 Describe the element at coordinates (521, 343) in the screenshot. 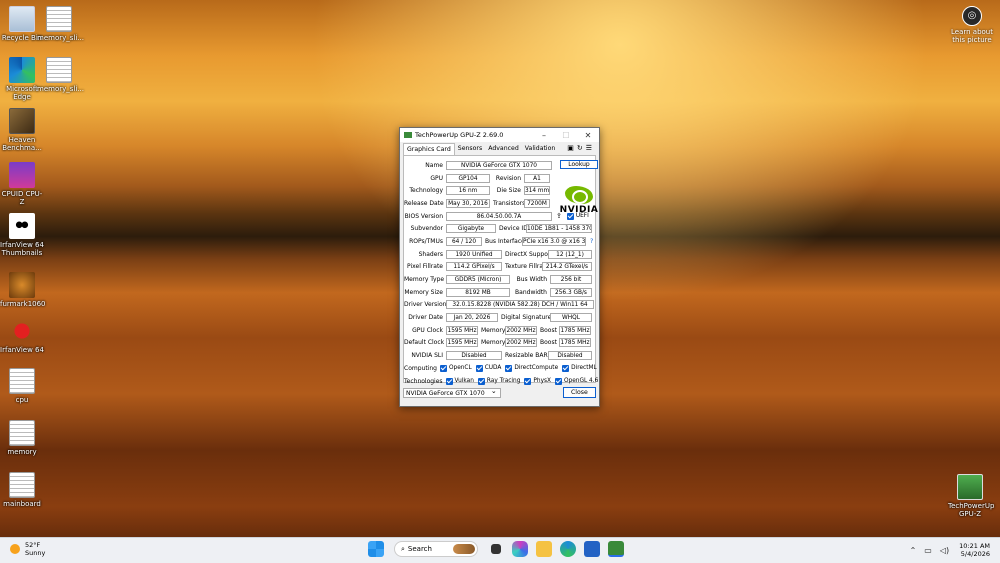

I see `default-memory-value: 2002 MHz` at that location.